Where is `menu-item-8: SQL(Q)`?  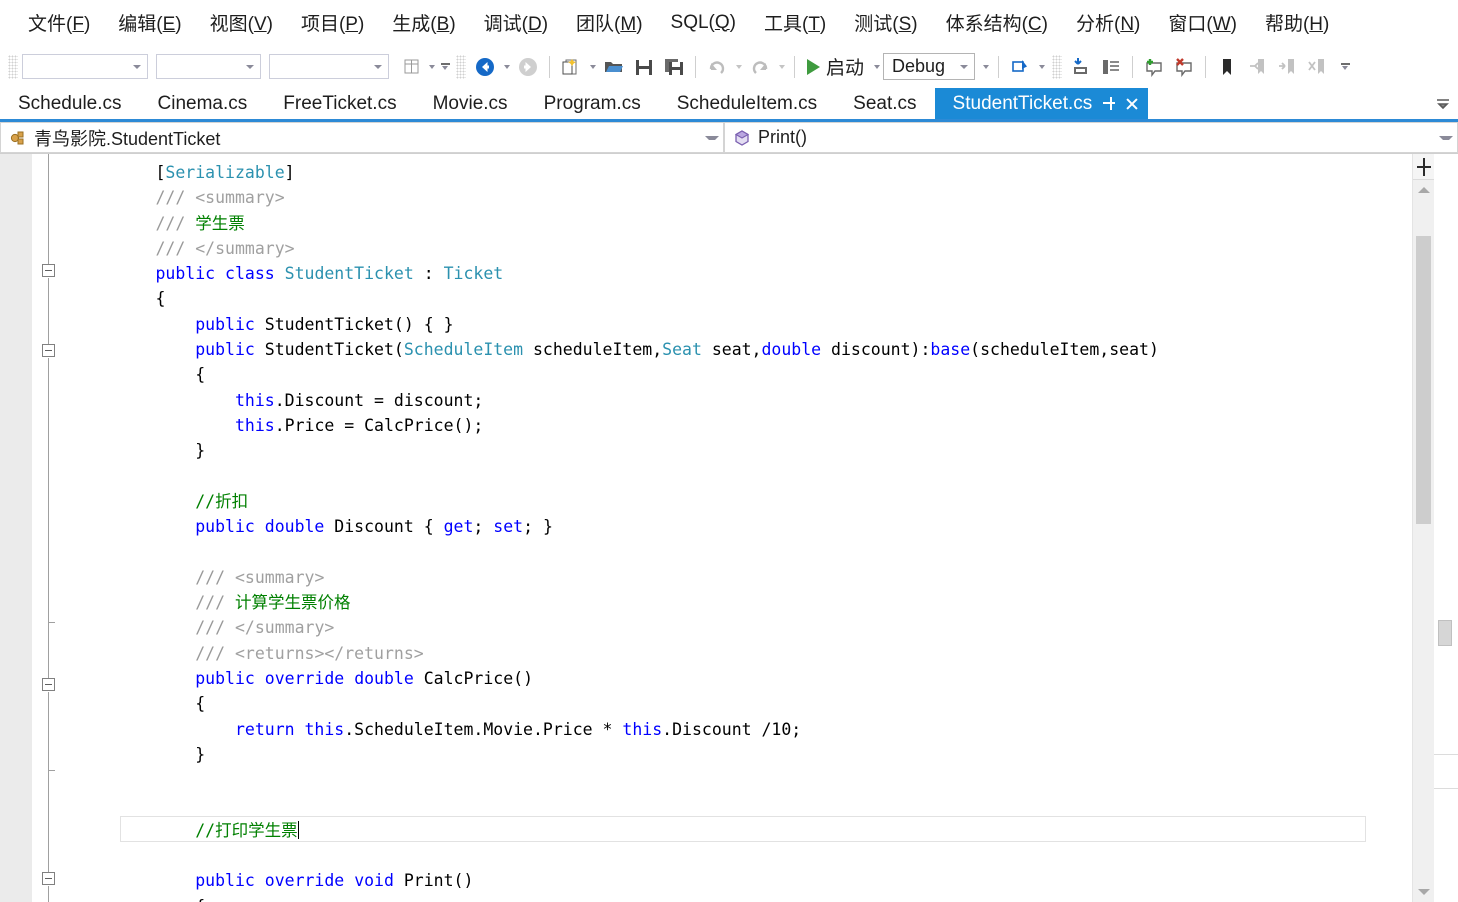
menu-item-8: SQL(Q) is located at coordinates (703, 23).